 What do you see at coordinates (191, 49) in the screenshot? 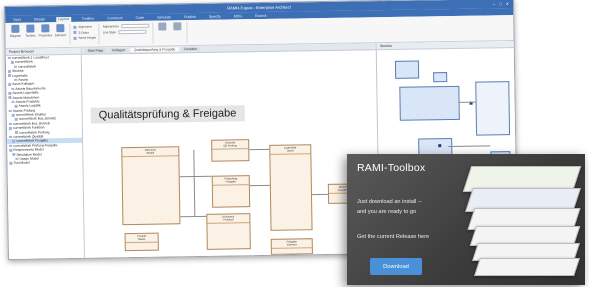
I see `diagram-tab: Funktion` at bounding box center [191, 49].